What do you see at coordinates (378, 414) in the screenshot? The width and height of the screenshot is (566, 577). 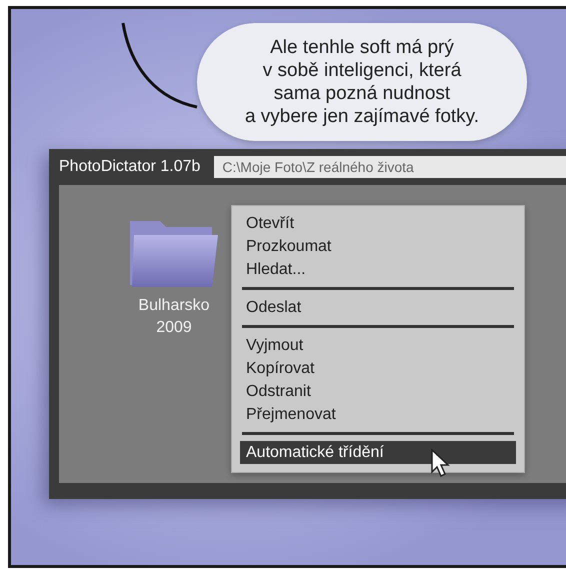 I see `menu-item: Přejmenovat` at bounding box center [378, 414].